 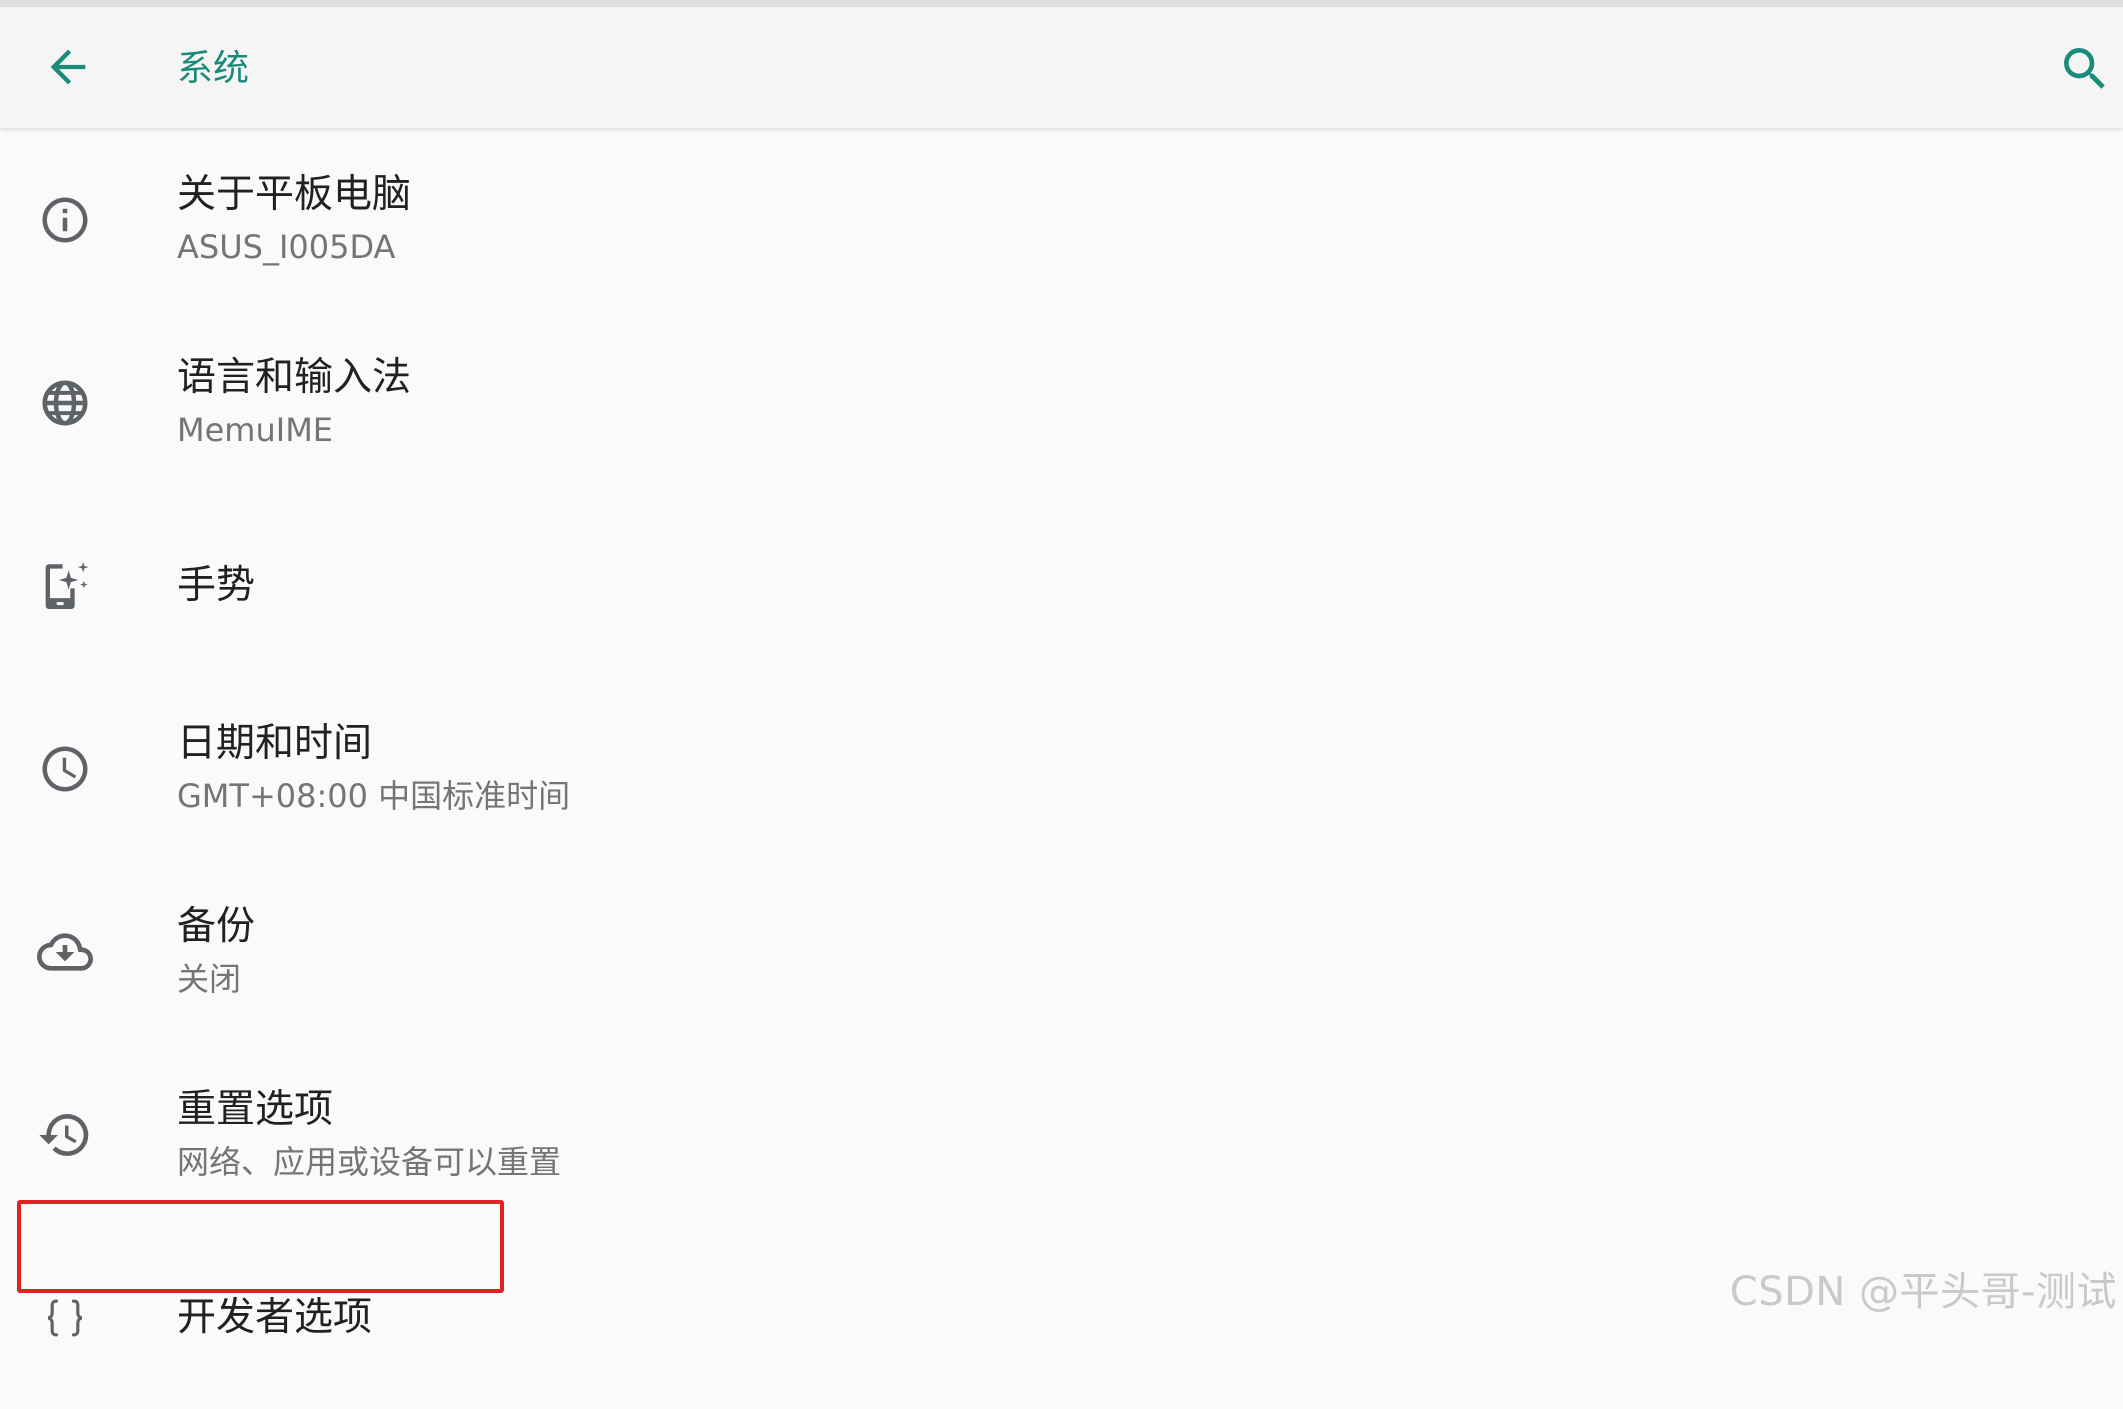 What do you see at coordinates (369, 1161) in the screenshot?
I see `settings-item-subtitle: 网络、应用或设备可以重置` at bounding box center [369, 1161].